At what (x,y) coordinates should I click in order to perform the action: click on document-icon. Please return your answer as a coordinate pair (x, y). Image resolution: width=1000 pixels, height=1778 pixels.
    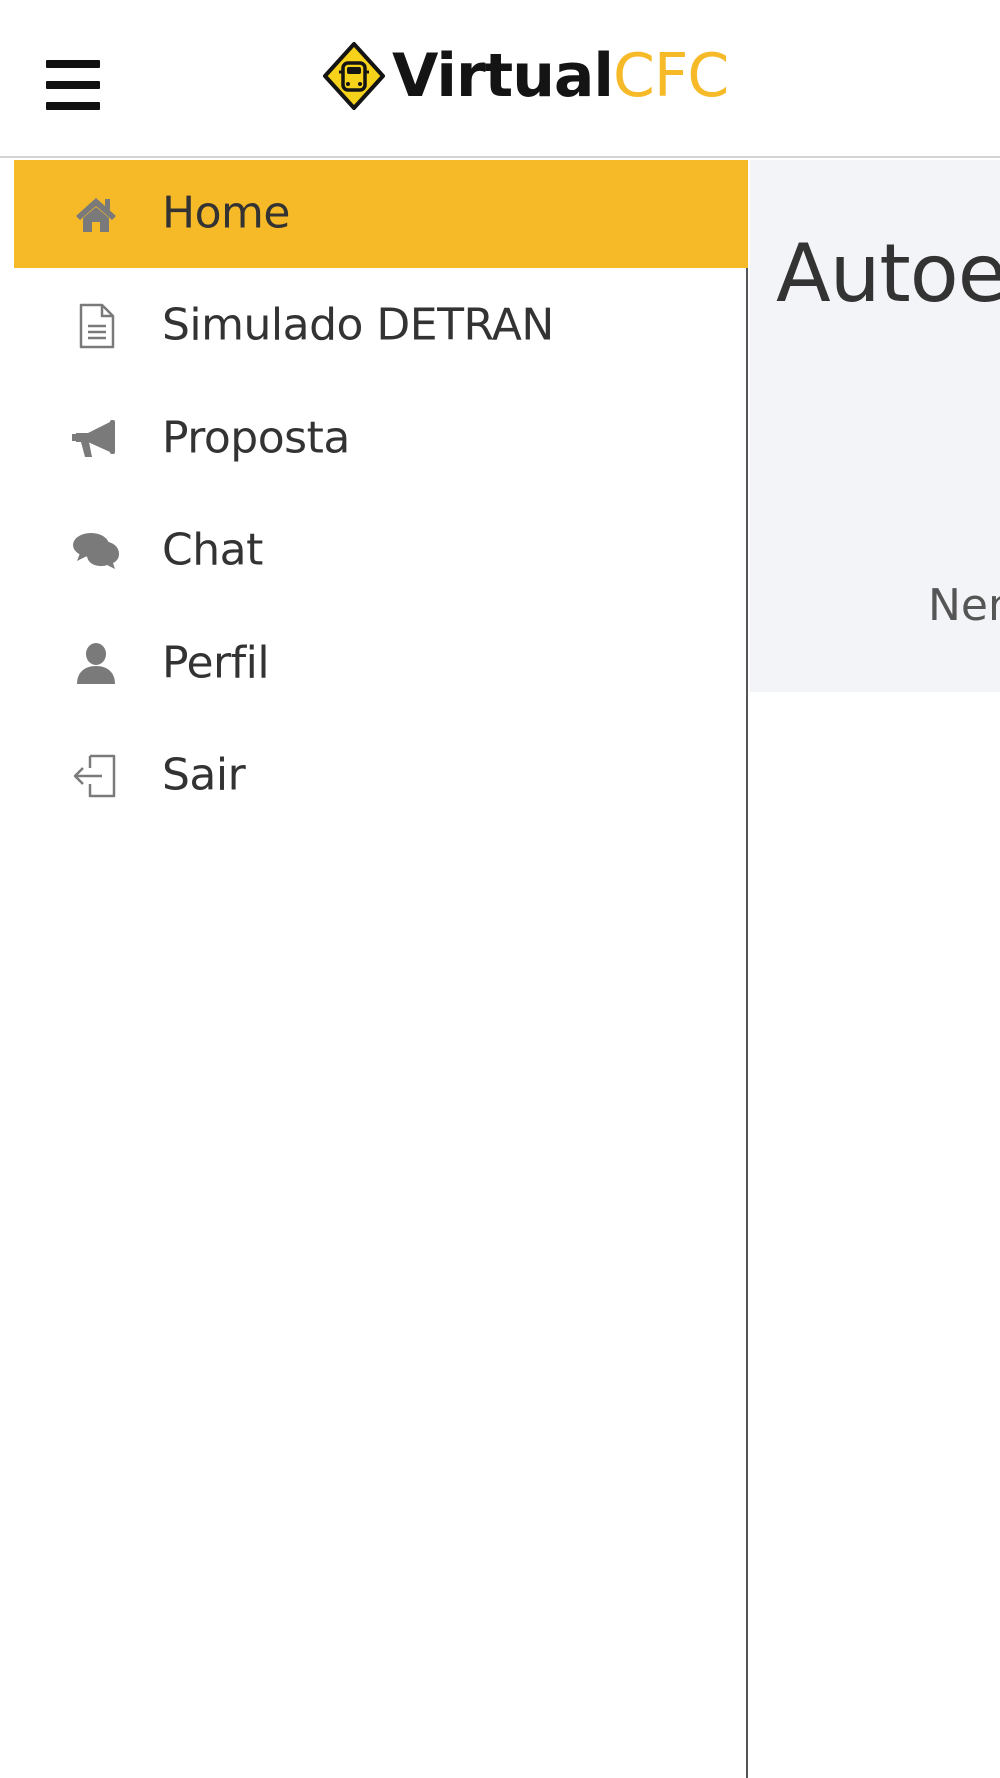
    Looking at the image, I should click on (96, 326).